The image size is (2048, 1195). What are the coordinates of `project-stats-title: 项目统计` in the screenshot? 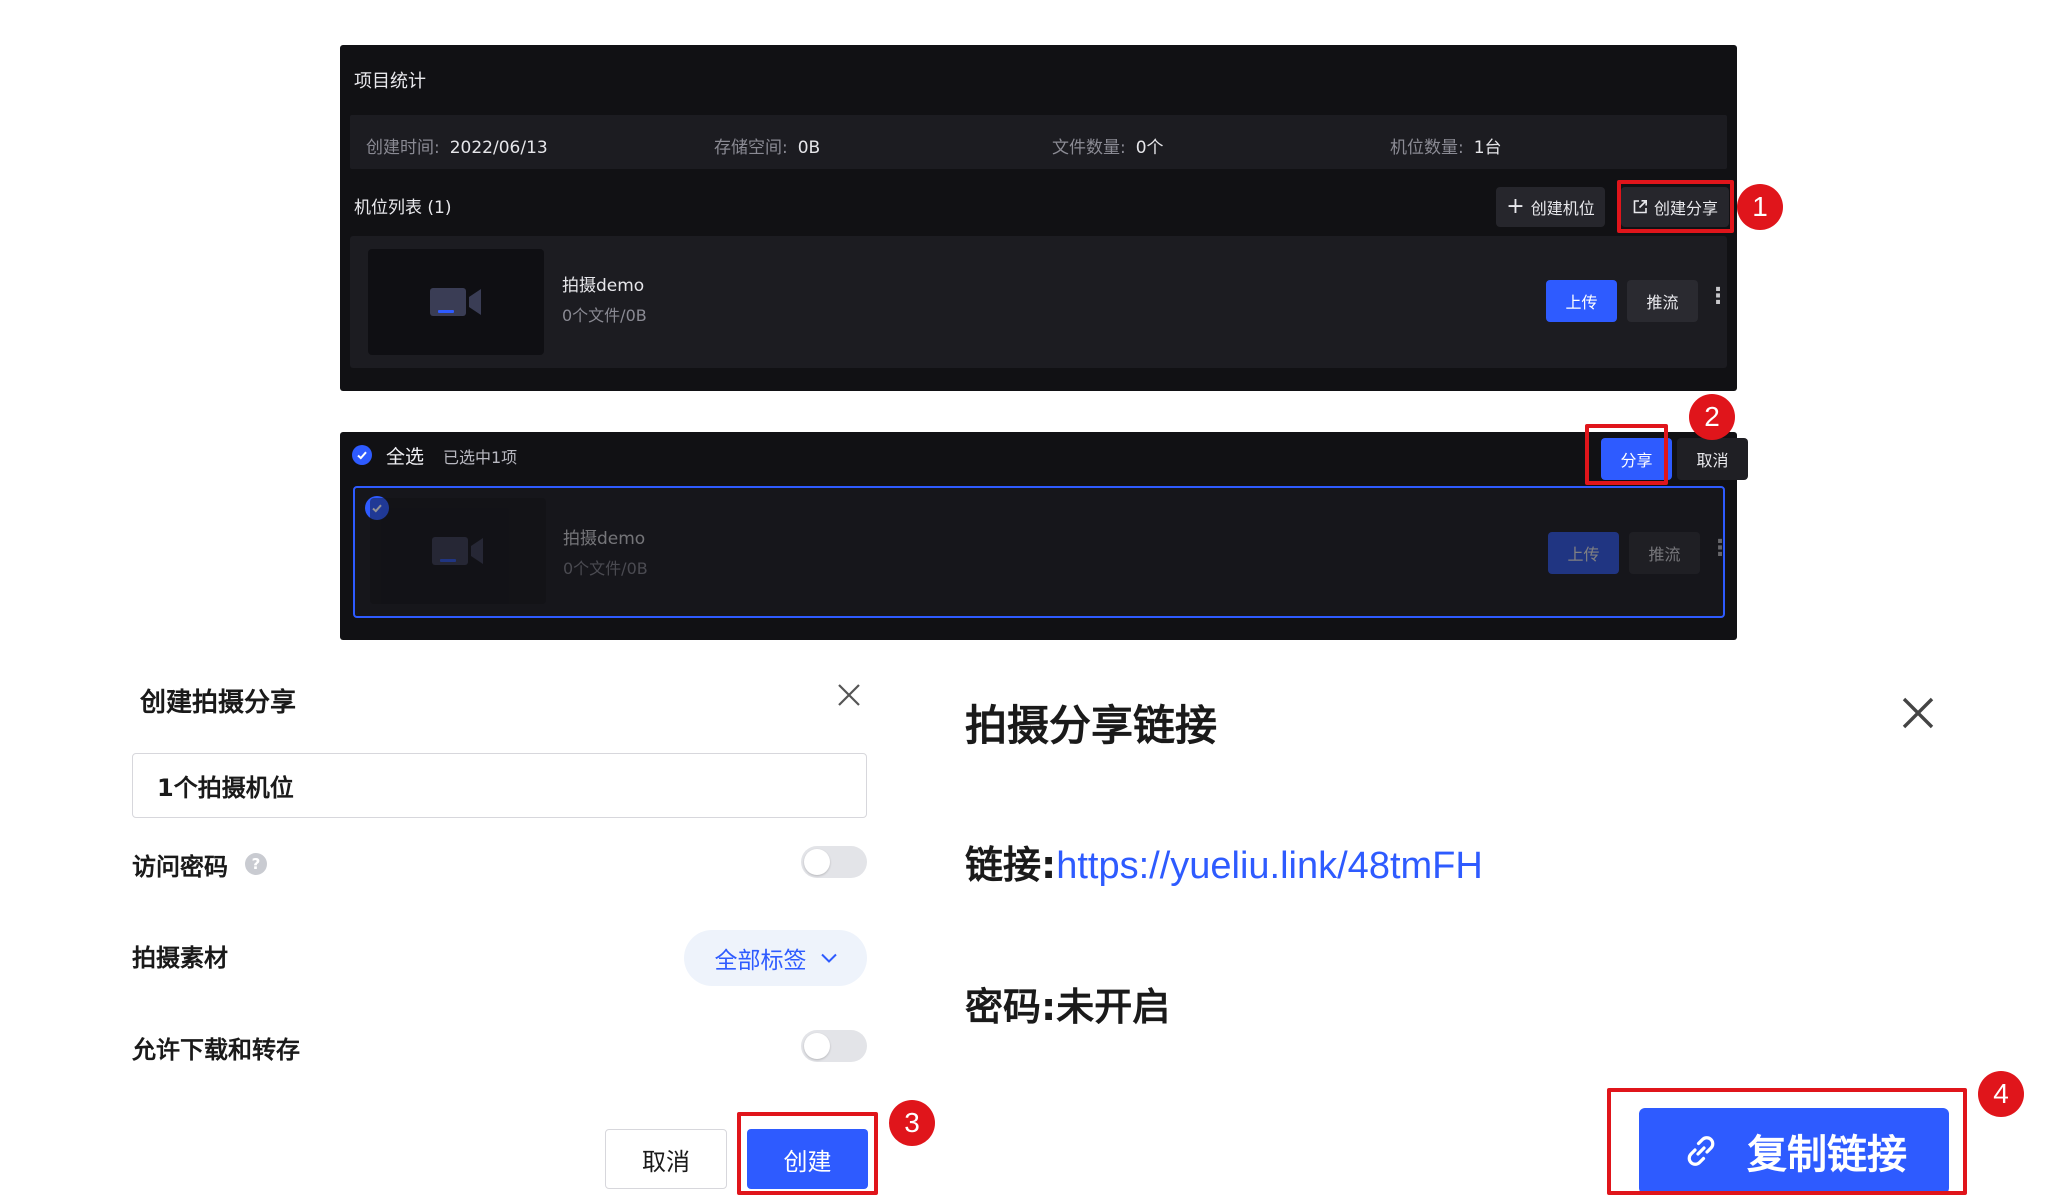 It's located at (390, 81).